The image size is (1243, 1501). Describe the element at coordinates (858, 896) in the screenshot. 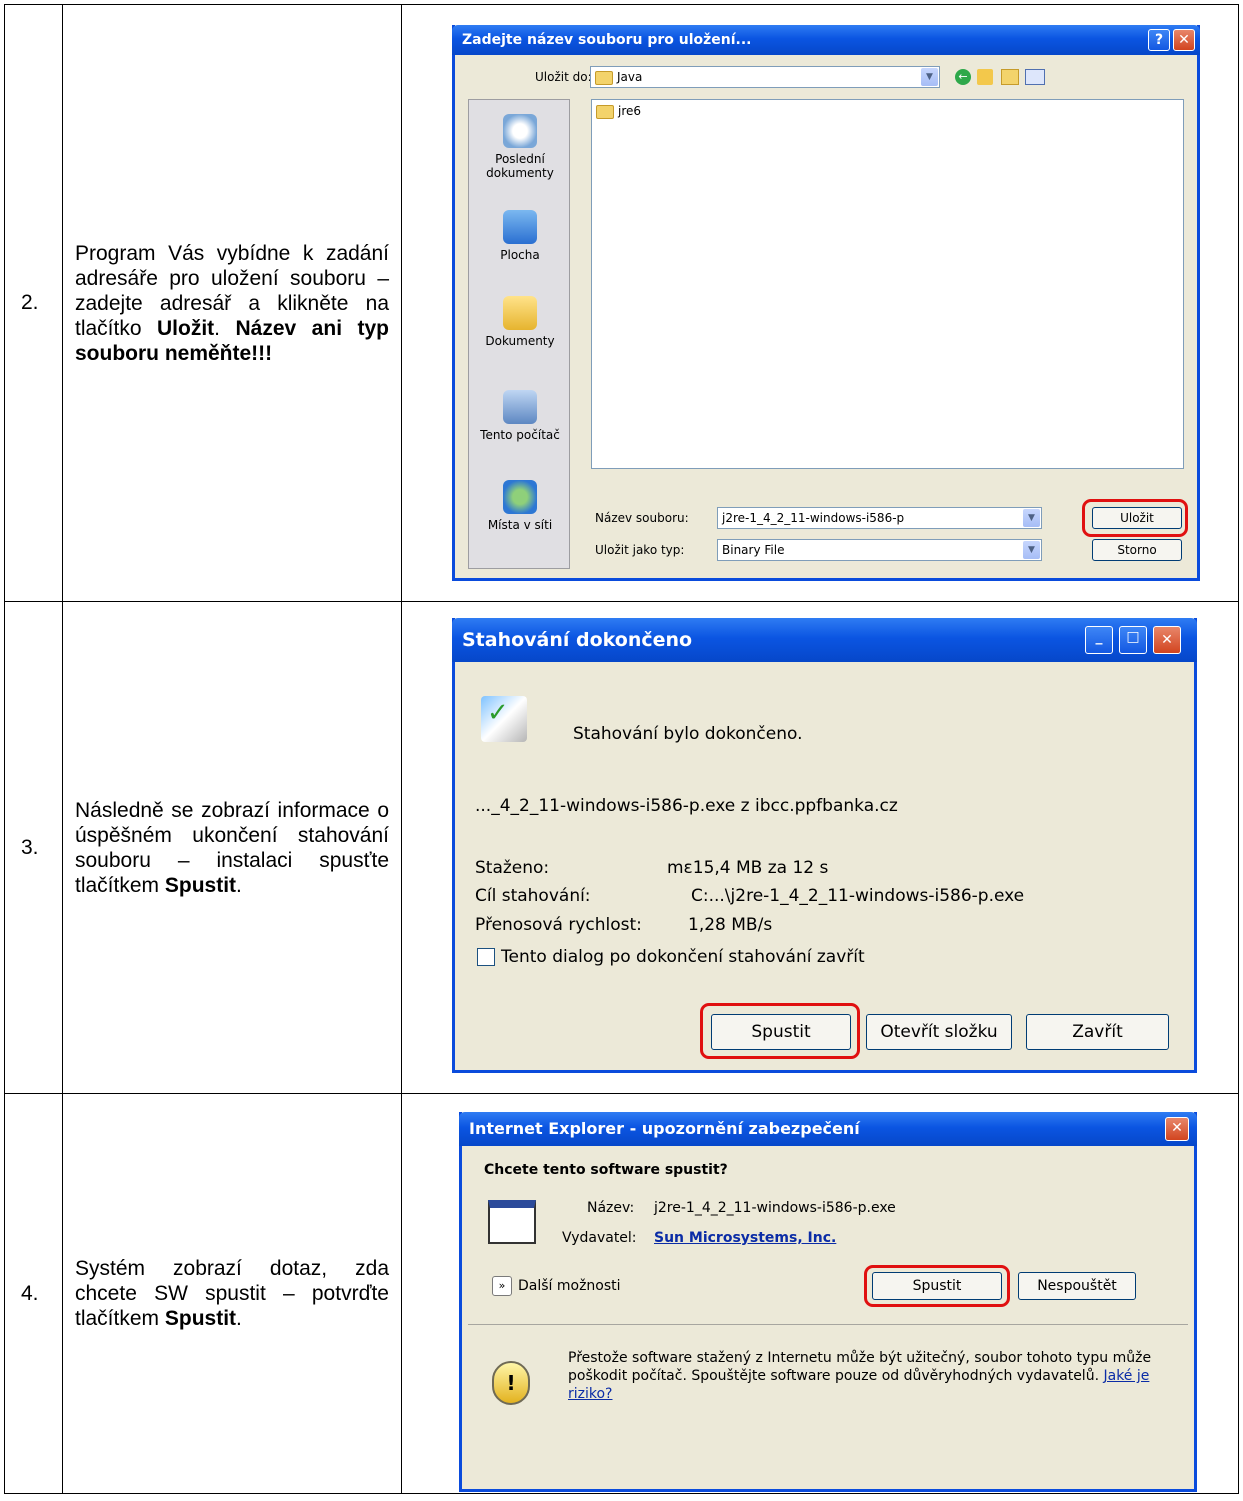

I see `target-value: C:...\j2re-1_4_2_11-windows-i586-p.exe` at that location.